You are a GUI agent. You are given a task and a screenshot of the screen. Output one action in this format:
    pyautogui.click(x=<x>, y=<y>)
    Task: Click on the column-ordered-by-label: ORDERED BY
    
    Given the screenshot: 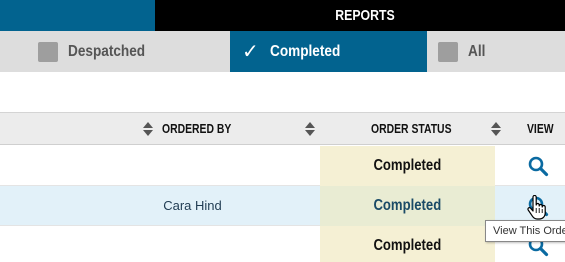 What is the action you would take?
    pyautogui.click(x=197, y=128)
    